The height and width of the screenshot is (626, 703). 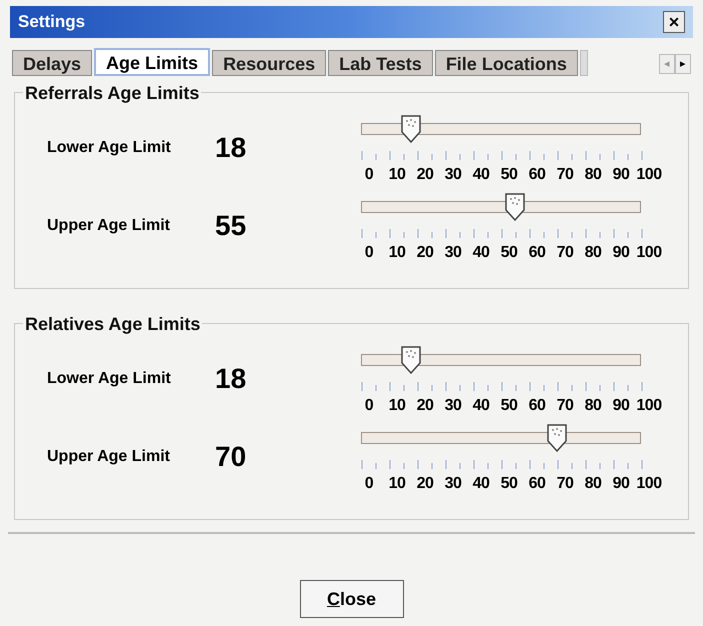 What do you see at coordinates (231, 457) in the screenshot?
I see `value-text: 70` at bounding box center [231, 457].